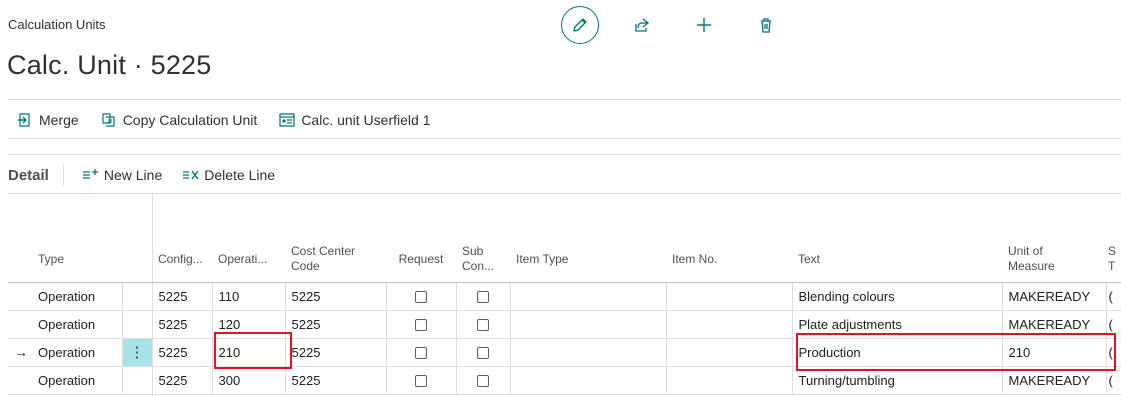 This screenshot has height=396, width=1121. I want to click on row-menu-cell: ⋮, so click(136, 352).